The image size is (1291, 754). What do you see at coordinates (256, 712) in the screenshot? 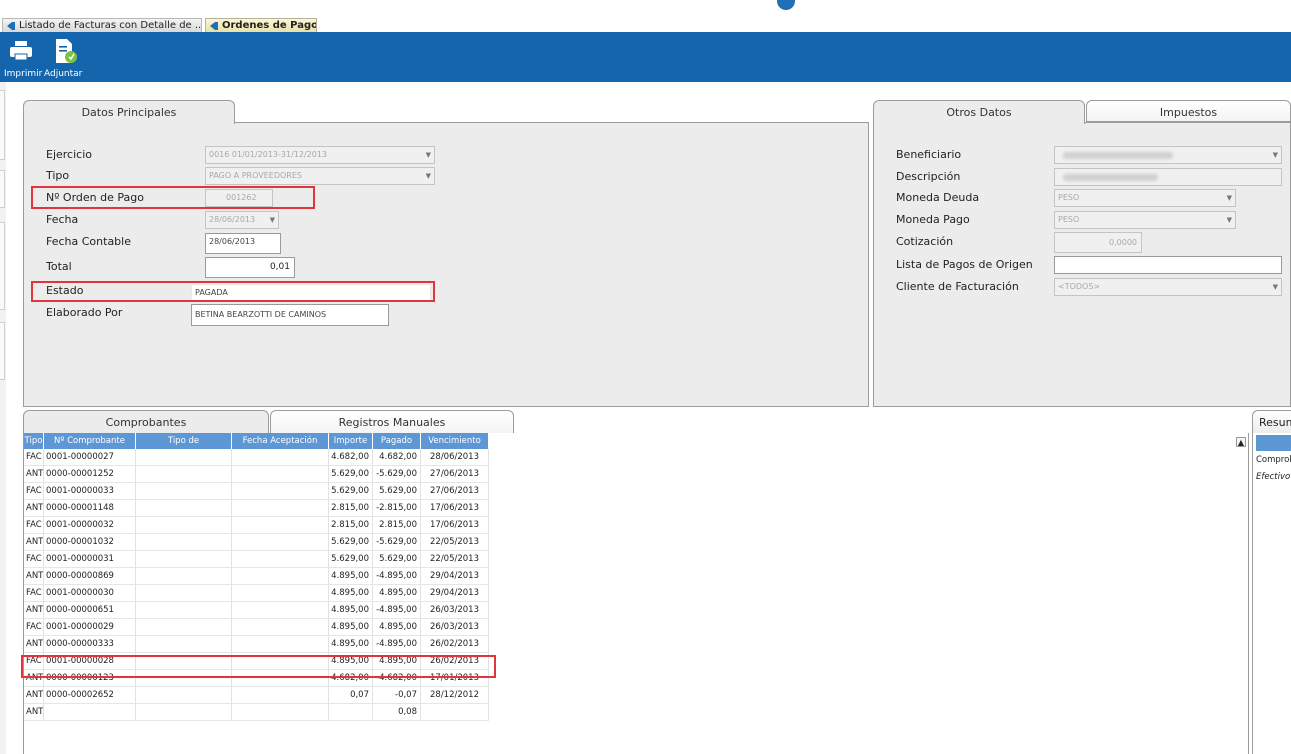
I see `table-row: ANT 0,08` at bounding box center [256, 712].